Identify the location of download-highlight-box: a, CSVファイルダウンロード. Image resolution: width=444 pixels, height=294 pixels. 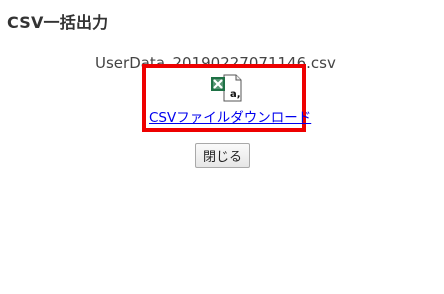
(226, 98).